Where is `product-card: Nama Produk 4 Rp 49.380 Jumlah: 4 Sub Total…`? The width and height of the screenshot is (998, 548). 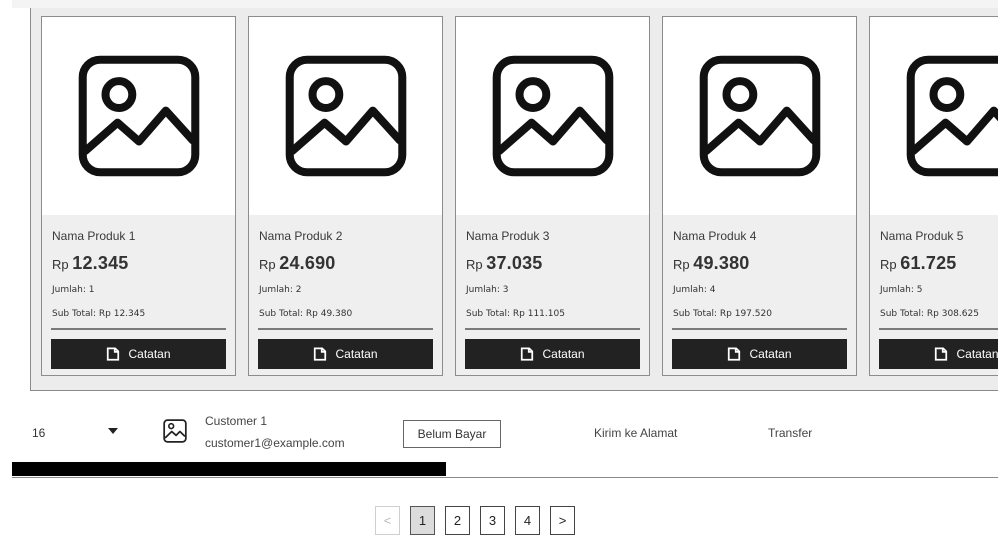 product-card: Nama Produk 4 Rp 49.380 Jumlah: 4 Sub Total… is located at coordinates (759, 196).